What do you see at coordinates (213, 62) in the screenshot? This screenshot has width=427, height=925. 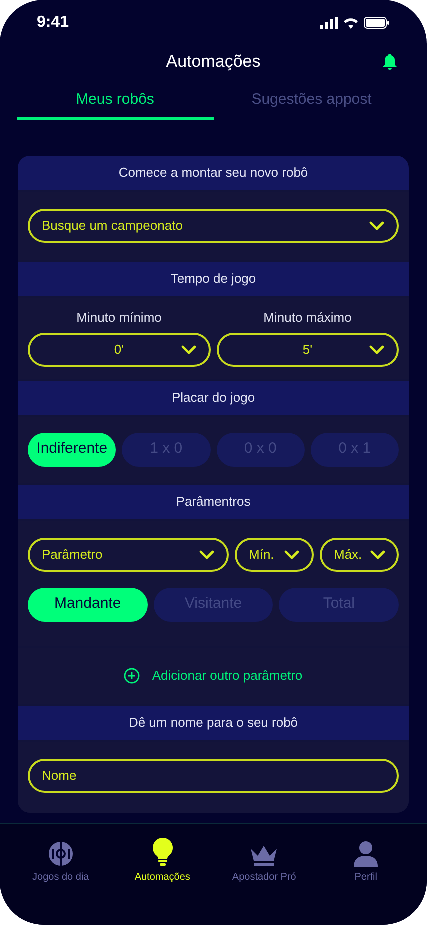 I see `page-title: Automações` at bounding box center [213, 62].